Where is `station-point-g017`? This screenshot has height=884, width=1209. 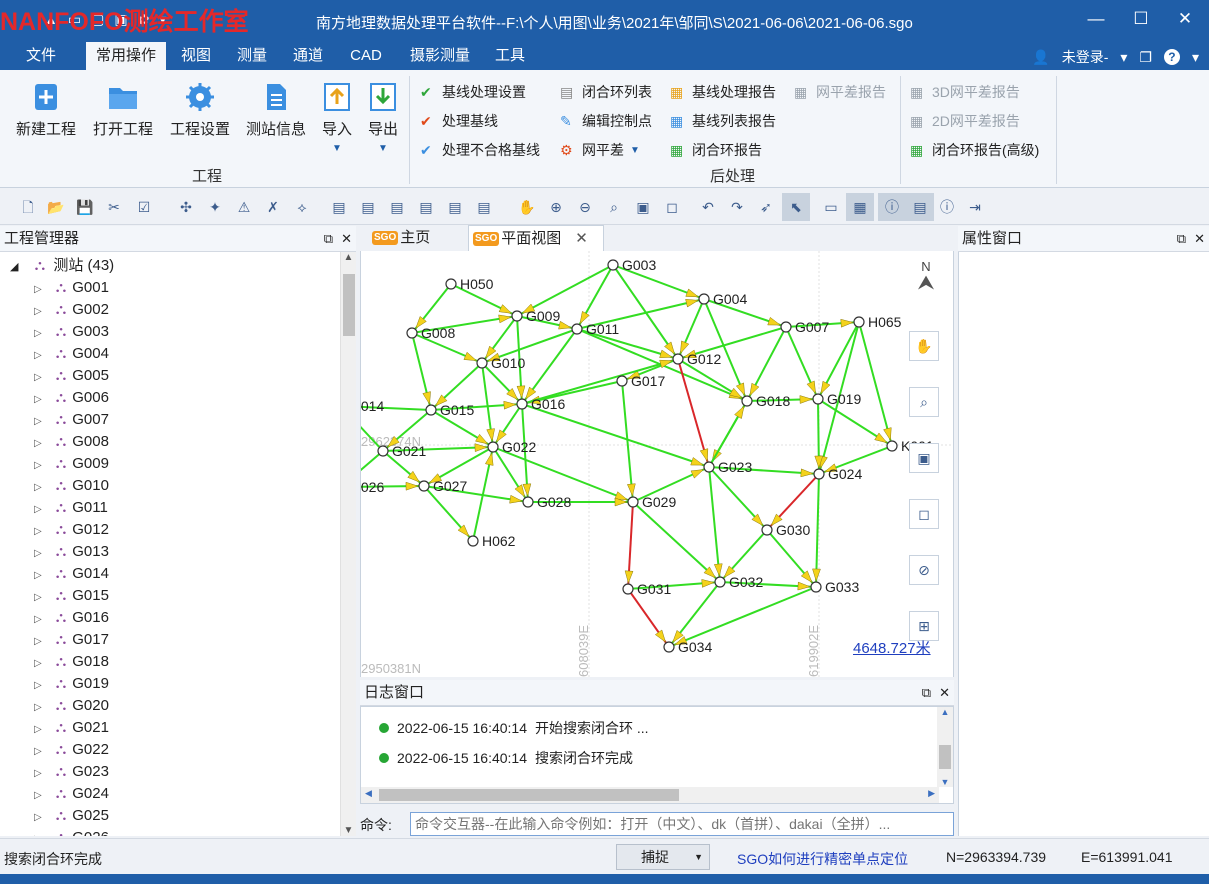 station-point-g017 is located at coordinates (622, 381).